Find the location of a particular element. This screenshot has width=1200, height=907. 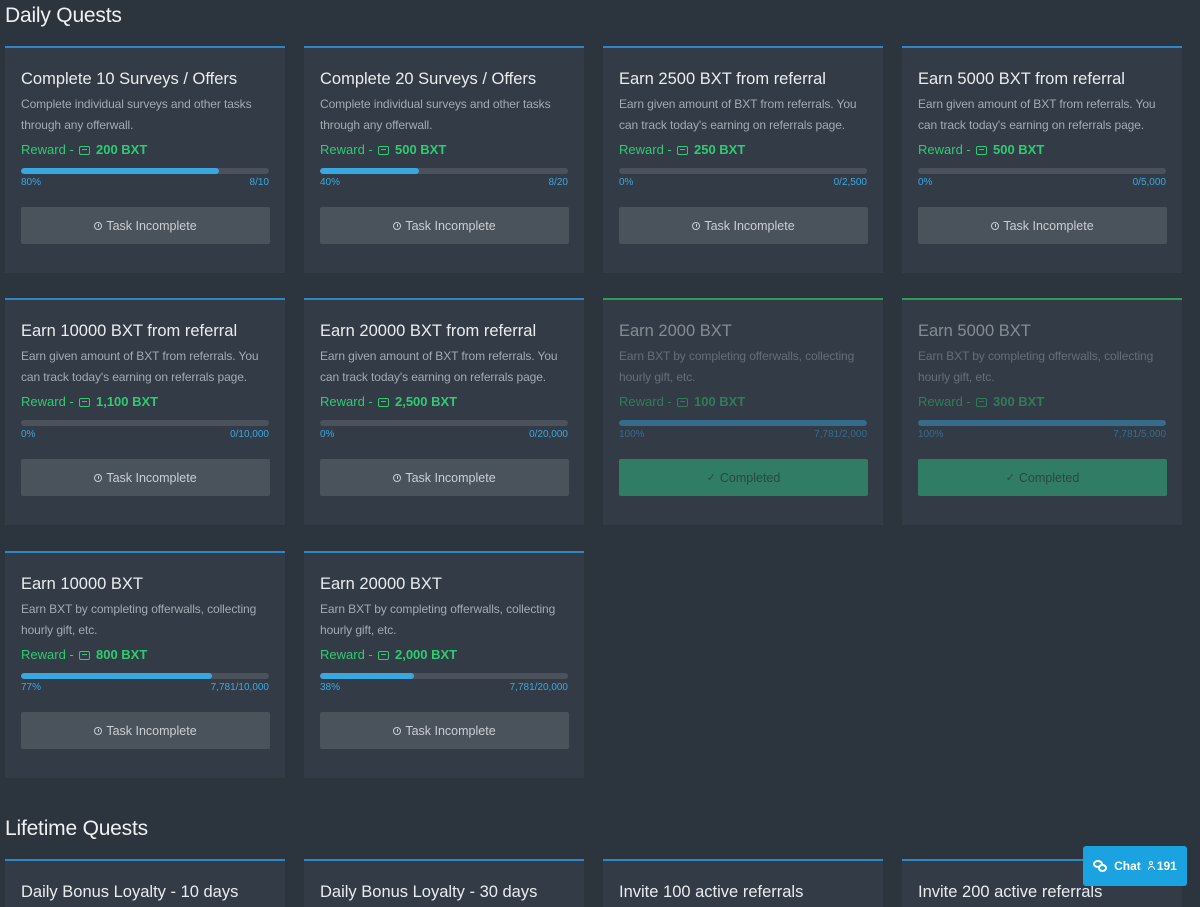

progress-percent: 80% is located at coordinates (31, 182).